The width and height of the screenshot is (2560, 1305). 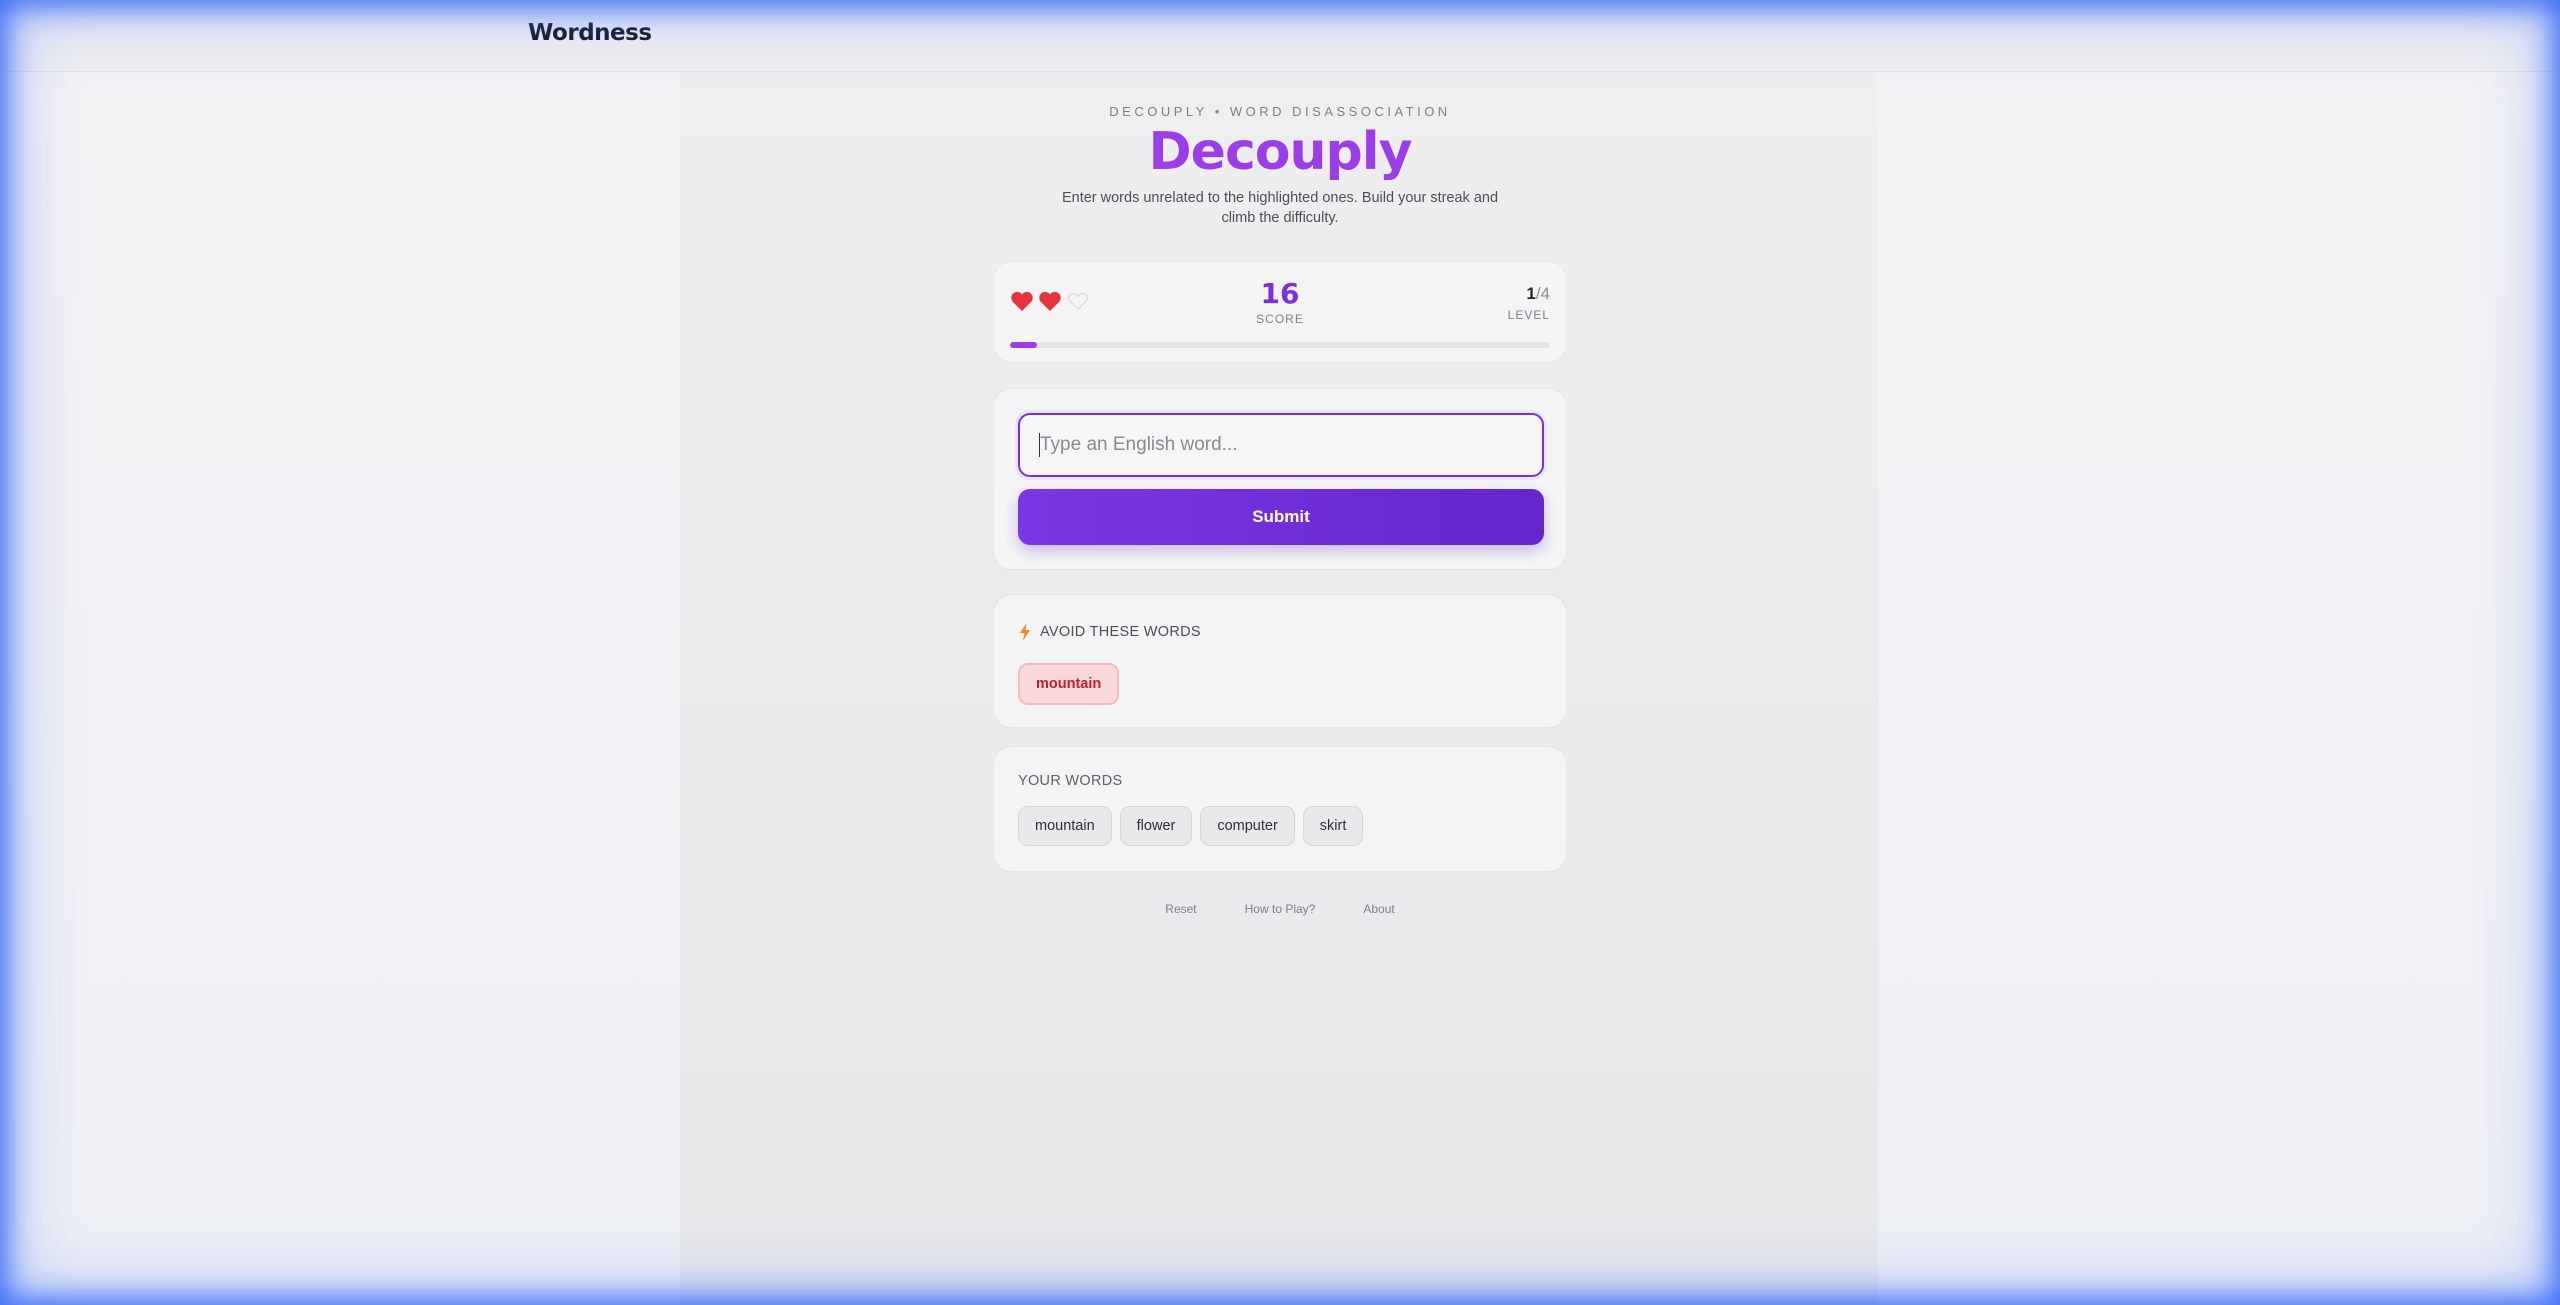 What do you see at coordinates (1070, 781) in the screenshot?
I see `your-words-label: YOUR WORDS` at bounding box center [1070, 781].